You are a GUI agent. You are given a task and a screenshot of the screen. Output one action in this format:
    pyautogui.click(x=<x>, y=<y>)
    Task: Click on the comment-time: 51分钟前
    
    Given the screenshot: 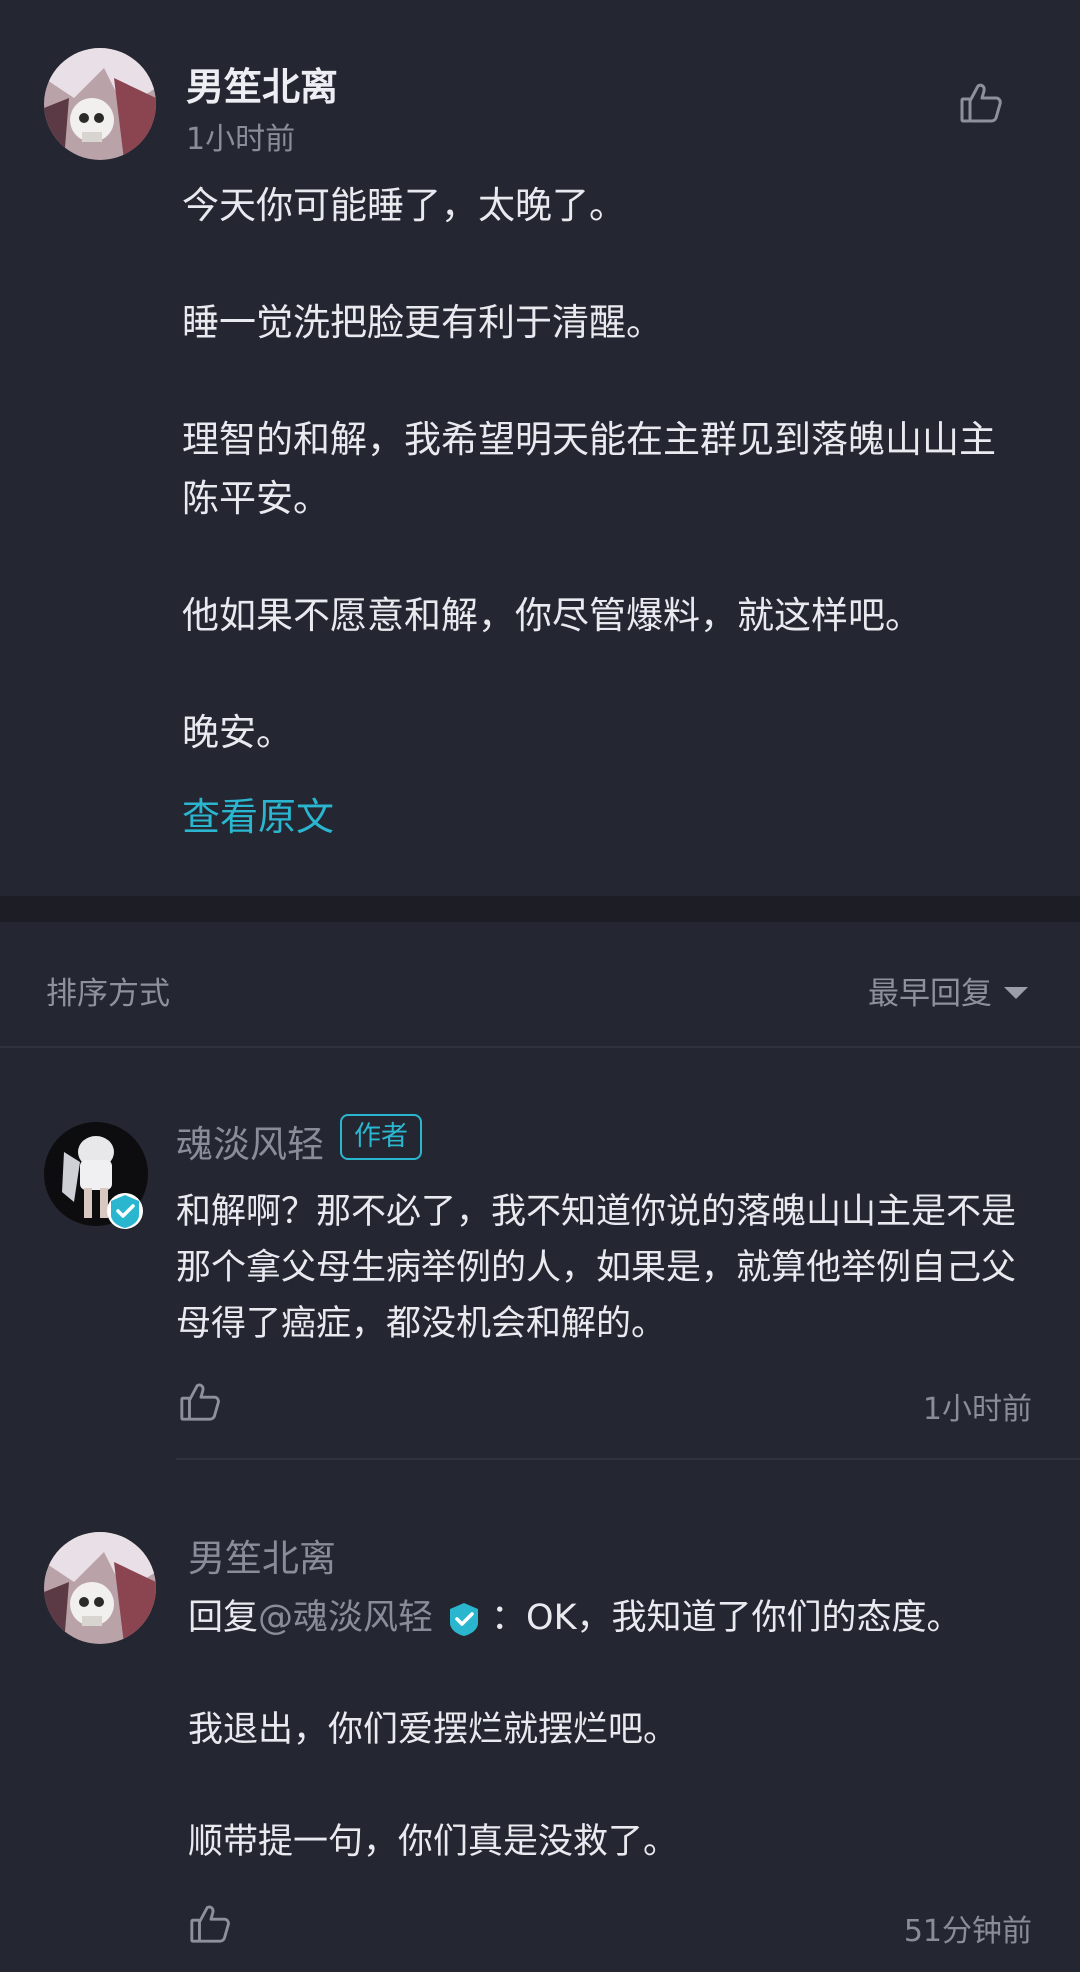 What is the action you would take?
    pyautogui.click(x=967, y=1931)
    